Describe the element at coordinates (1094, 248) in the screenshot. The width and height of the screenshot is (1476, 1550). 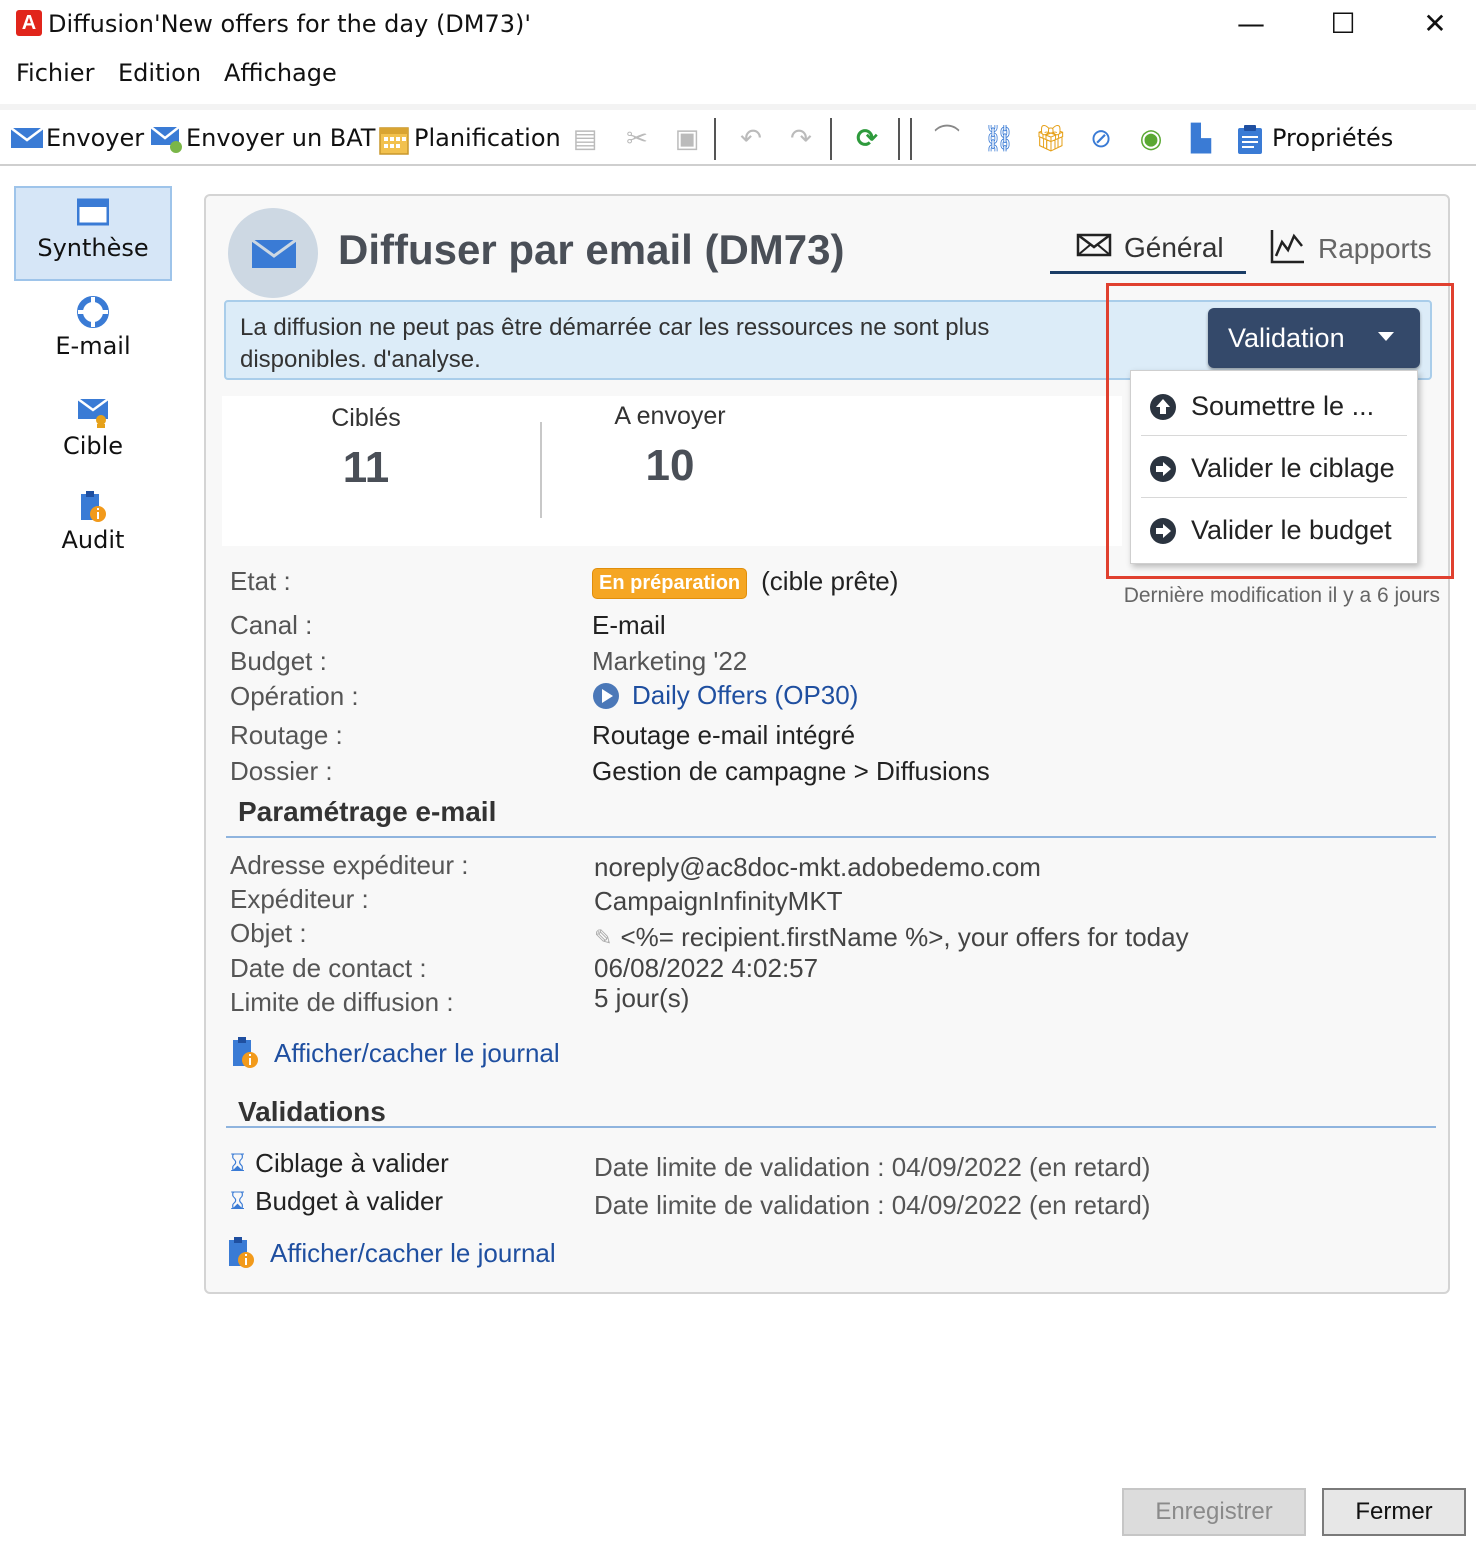
I see `envelope-outline-icon` at that location.